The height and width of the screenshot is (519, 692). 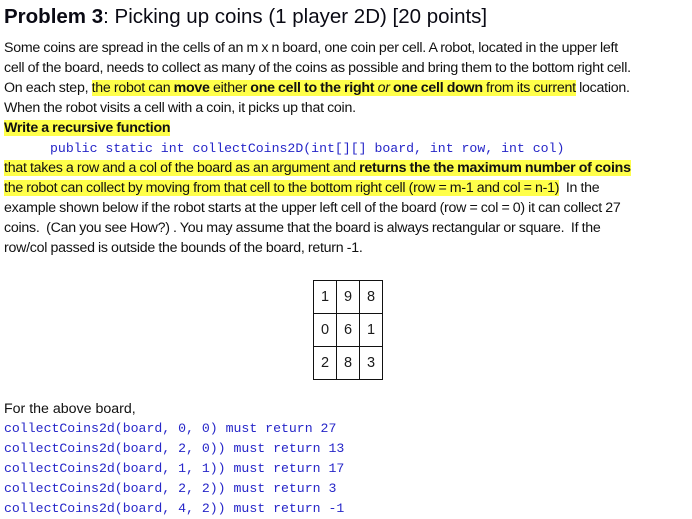 I want to click on task-heading: Write a recursive function, so click(x=87, y=128).